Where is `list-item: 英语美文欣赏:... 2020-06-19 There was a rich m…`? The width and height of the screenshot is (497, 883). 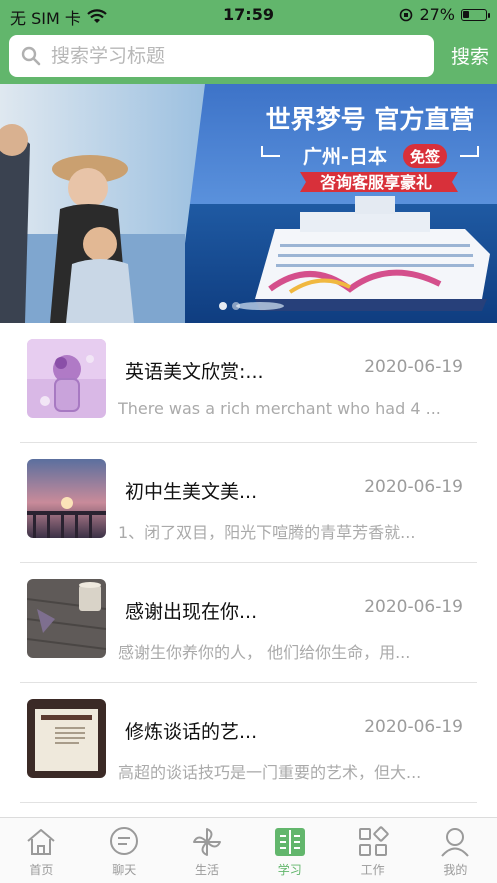 list-item: 英语美文欣赏:... 2020-06-19 There was a rich m… is located at coordinates (248, 383).